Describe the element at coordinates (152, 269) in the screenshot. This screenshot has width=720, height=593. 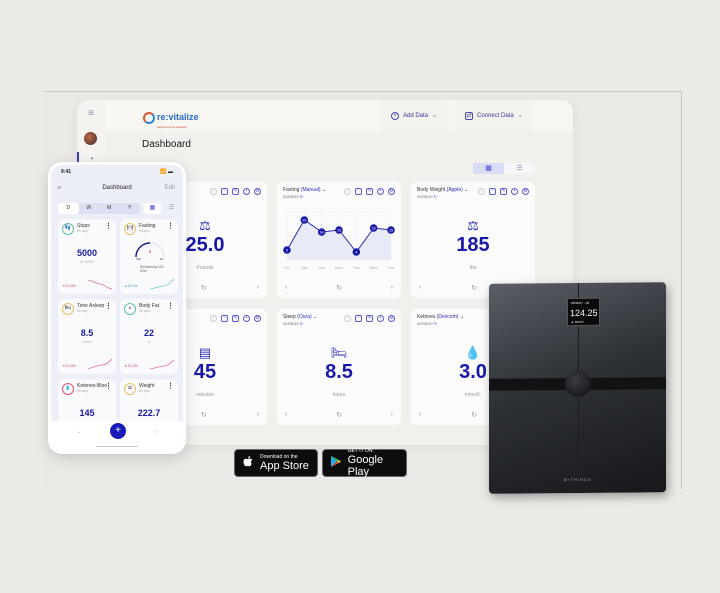
I see `card-sub: Remaining 10h 32m` at that location.